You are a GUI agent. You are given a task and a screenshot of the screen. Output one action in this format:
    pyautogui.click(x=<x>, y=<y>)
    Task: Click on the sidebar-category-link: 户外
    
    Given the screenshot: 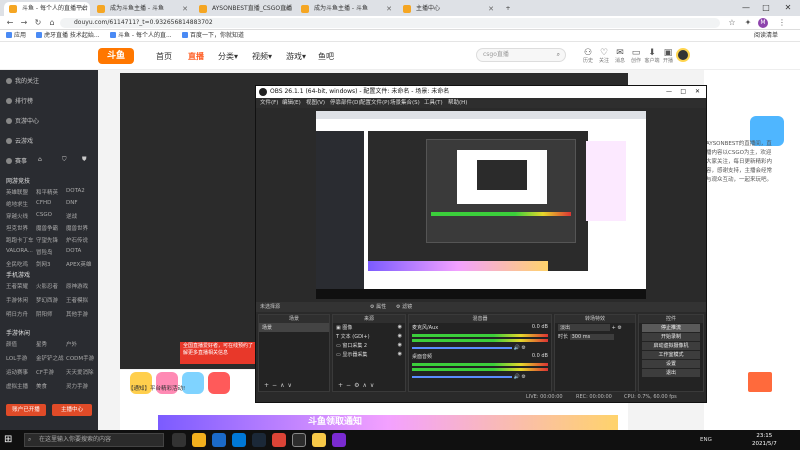 What is the action you would take?
    pyautogui.click(x=71, y=344)
    